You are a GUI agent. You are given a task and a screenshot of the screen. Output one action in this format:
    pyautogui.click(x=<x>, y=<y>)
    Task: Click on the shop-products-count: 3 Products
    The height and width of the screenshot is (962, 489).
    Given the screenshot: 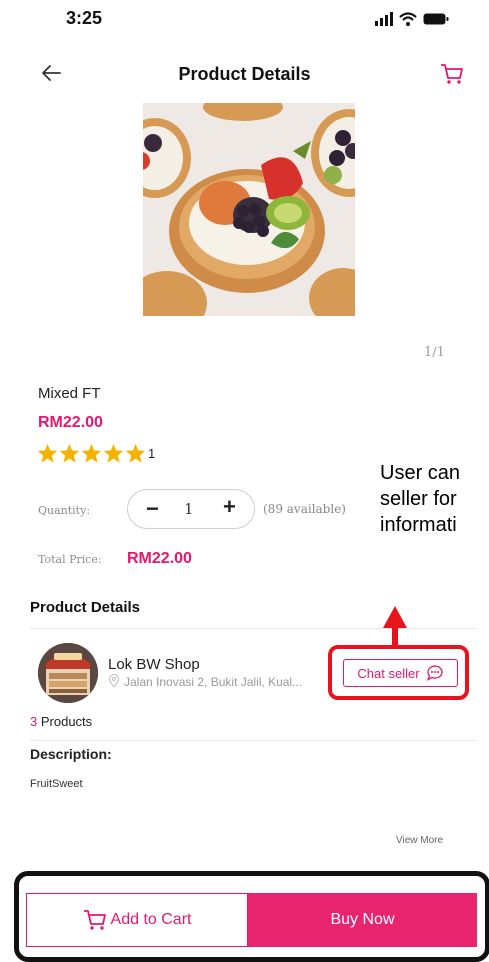 What is the action you would take?
    pyautogui.click(x=61, y=721)
    